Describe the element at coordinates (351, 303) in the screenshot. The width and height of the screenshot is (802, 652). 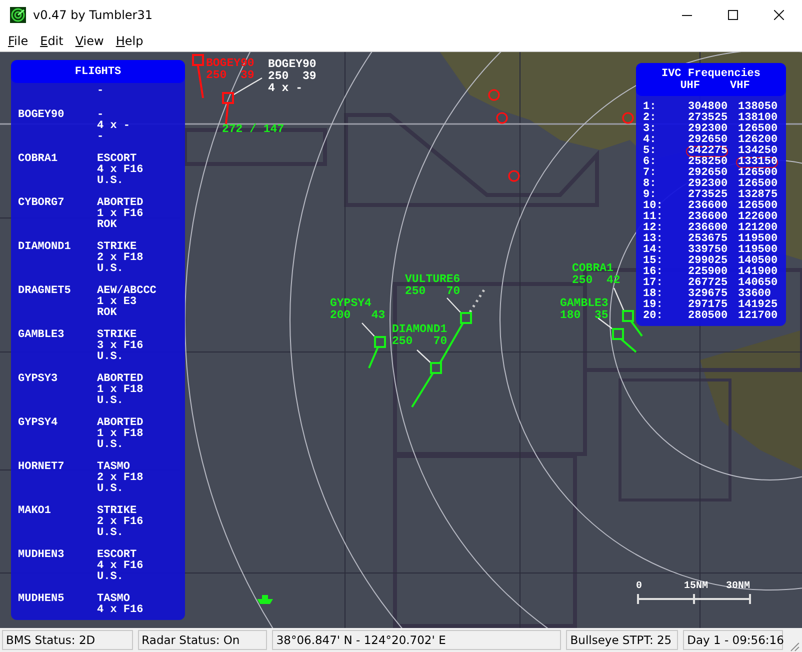
I see `contact-label: GYPSY4` at that location.